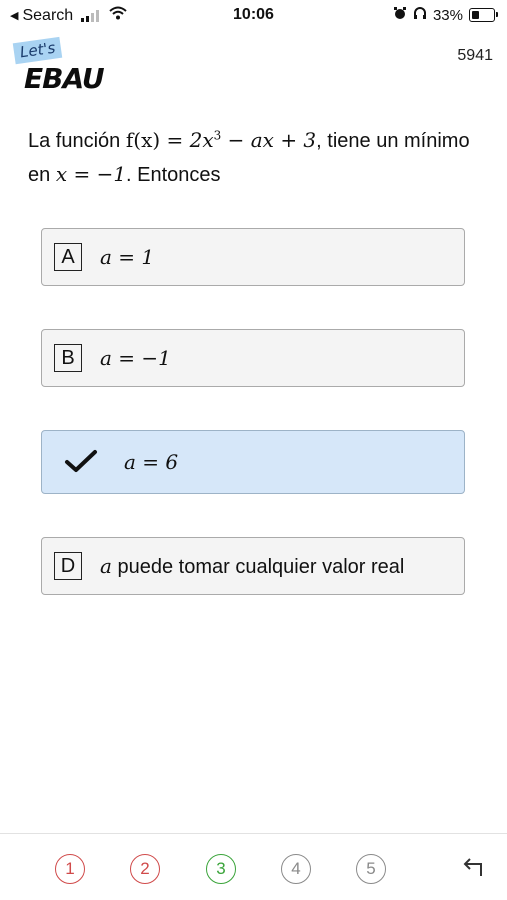 The image size is (507, 900). Describe the element at coordinates (135, 358) in the screenshot. I see `option-text: a = −1` at that location.